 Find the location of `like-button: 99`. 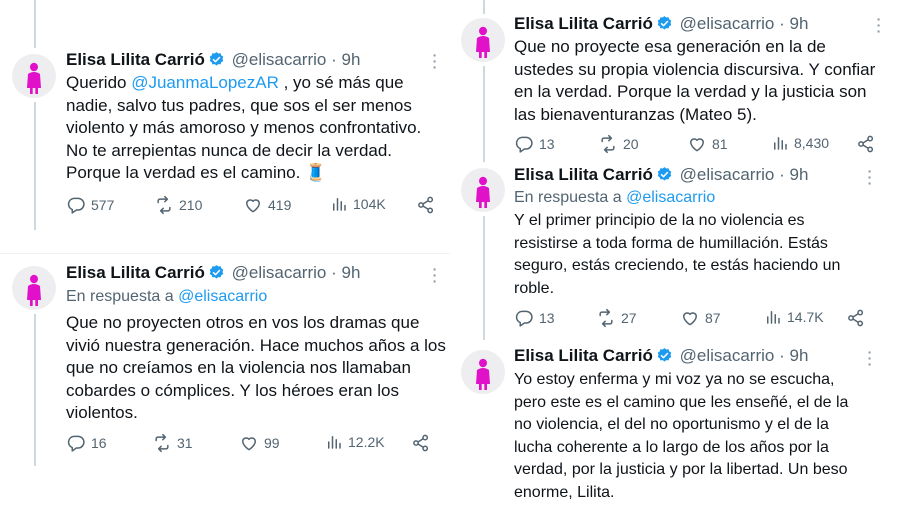

like-button: 99 is located at coordinates (259, 443).